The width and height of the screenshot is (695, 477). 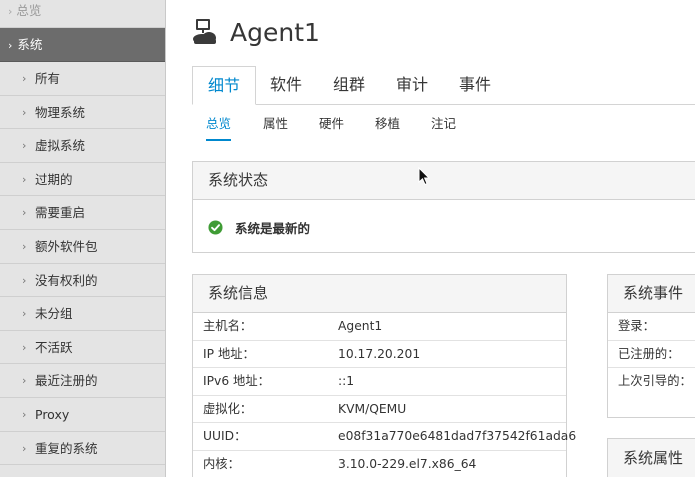 I want to click on page-title: Agent1, so click(x=275, y=32).